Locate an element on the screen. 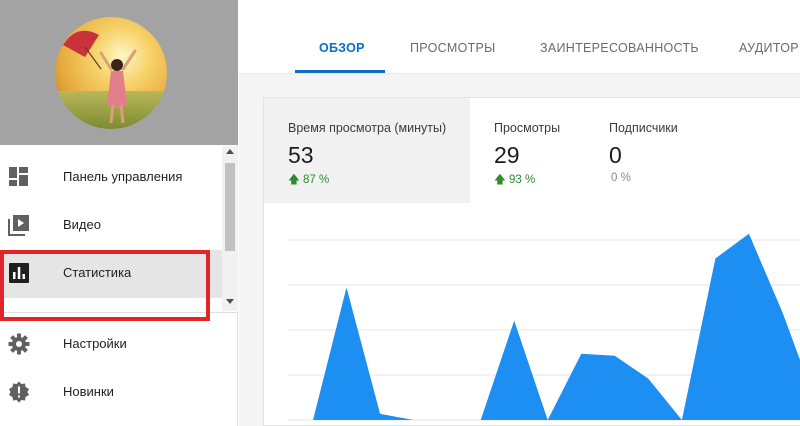  metric-label: Подписчики is located at coordinates (643, 128).